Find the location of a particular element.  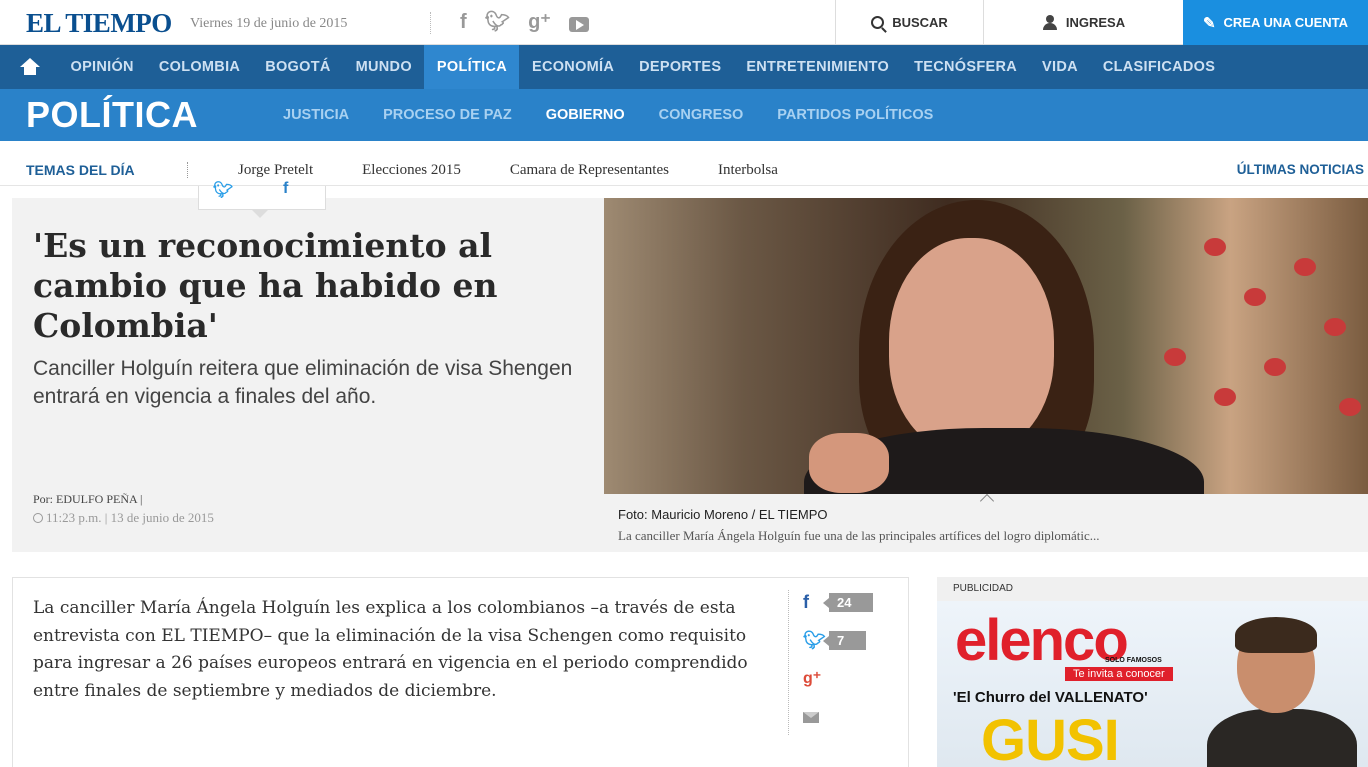

nav-item-politica: POLÍTICA is located at coordinates (472, 67).